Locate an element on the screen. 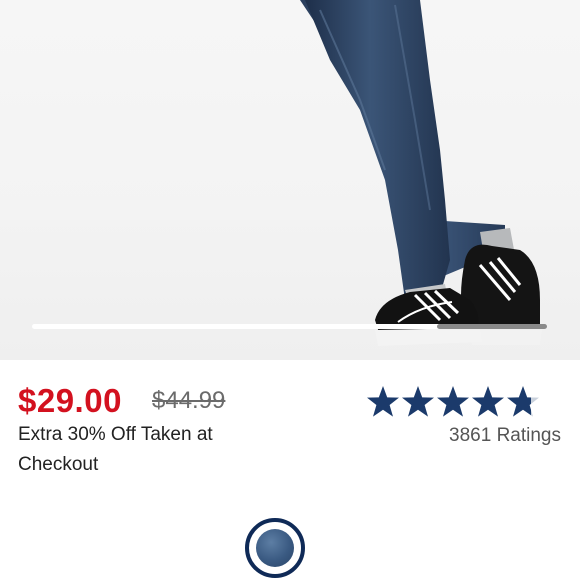  denim-swatch-icon is located at coordinates (275, 548).